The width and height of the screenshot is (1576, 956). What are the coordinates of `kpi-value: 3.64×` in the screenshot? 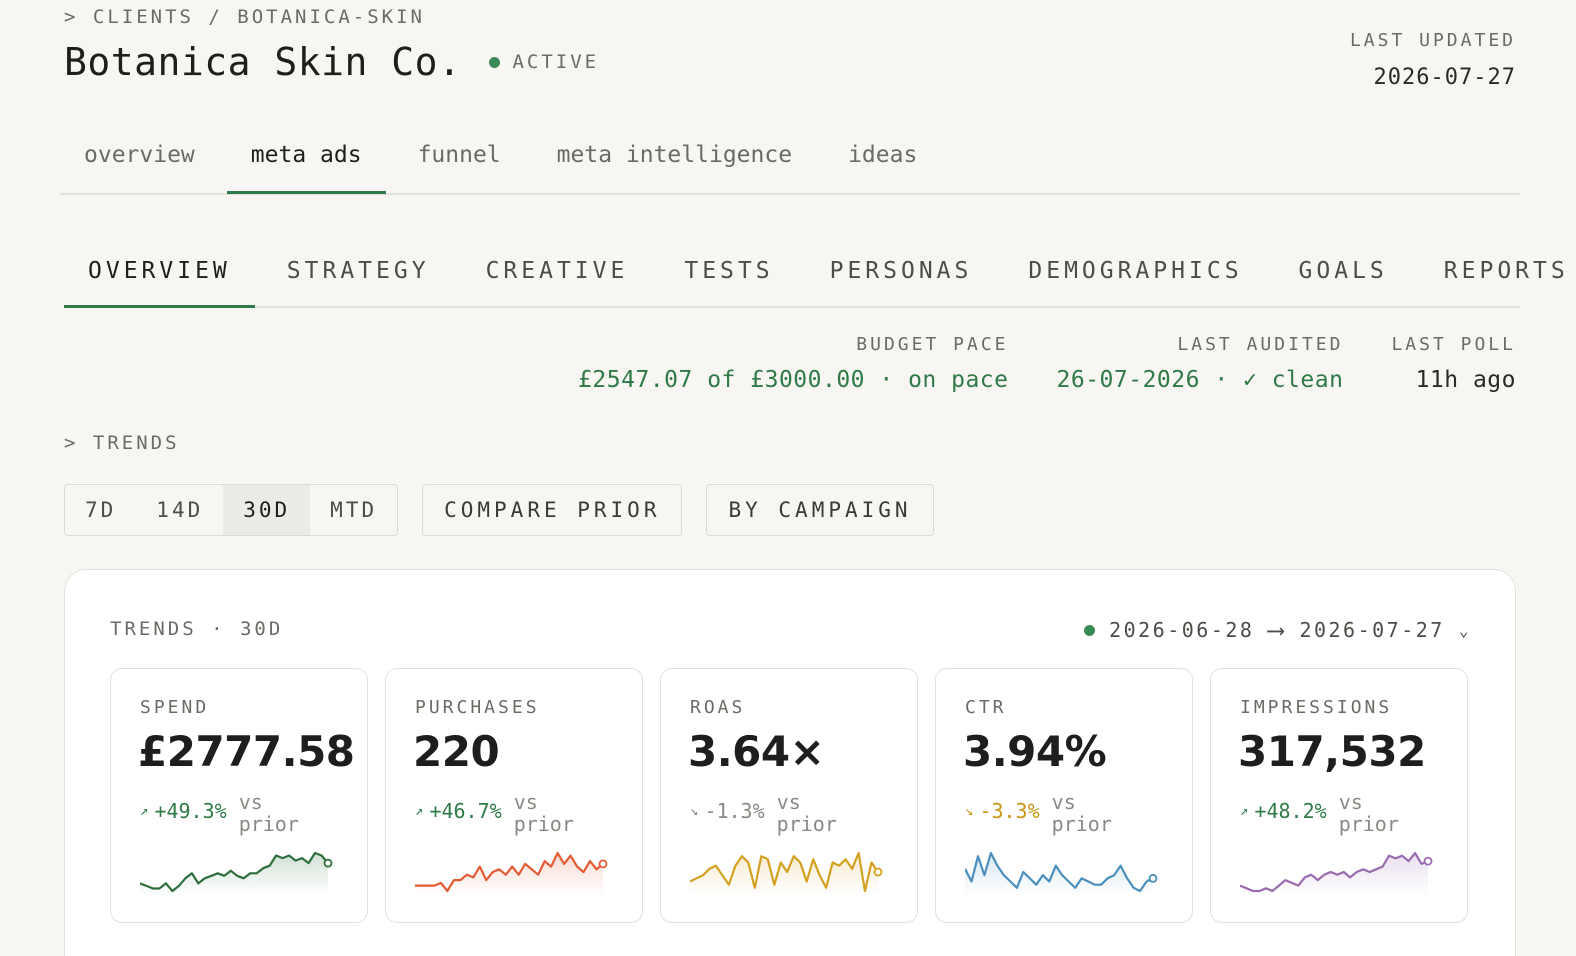 It's located at (756, 751).